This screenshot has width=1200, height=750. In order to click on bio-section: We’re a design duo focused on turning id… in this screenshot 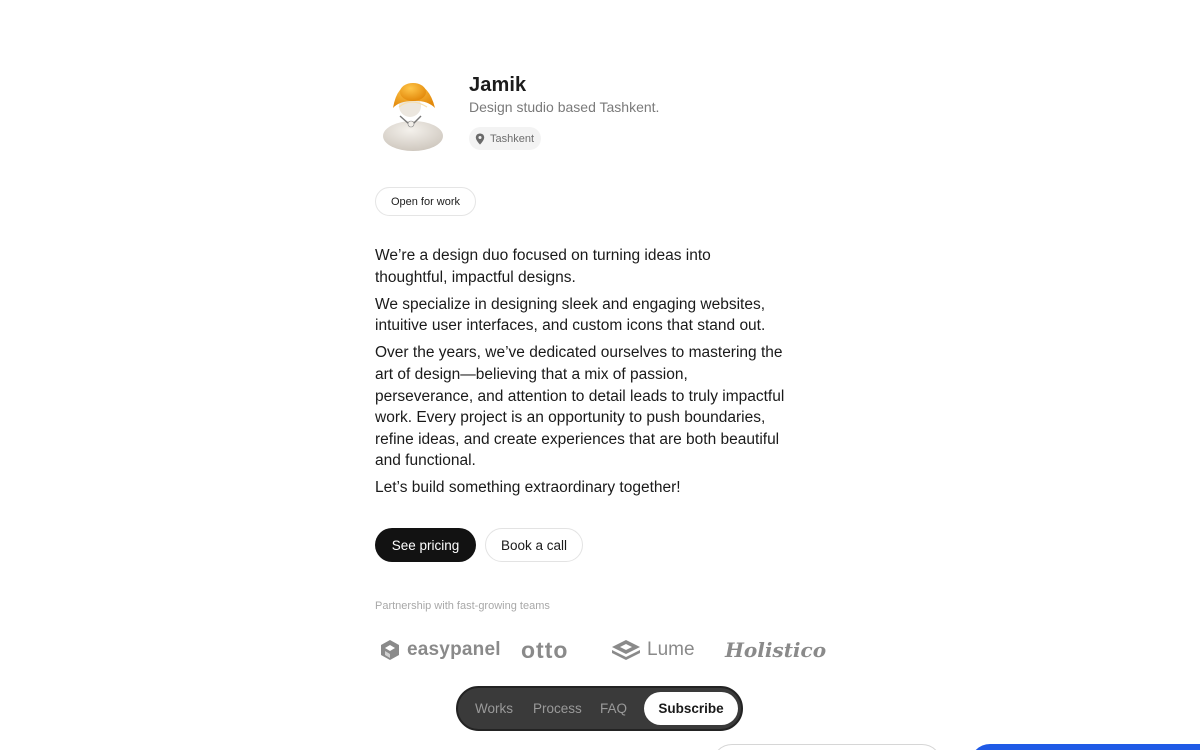, I will do `click(580, 375)`.